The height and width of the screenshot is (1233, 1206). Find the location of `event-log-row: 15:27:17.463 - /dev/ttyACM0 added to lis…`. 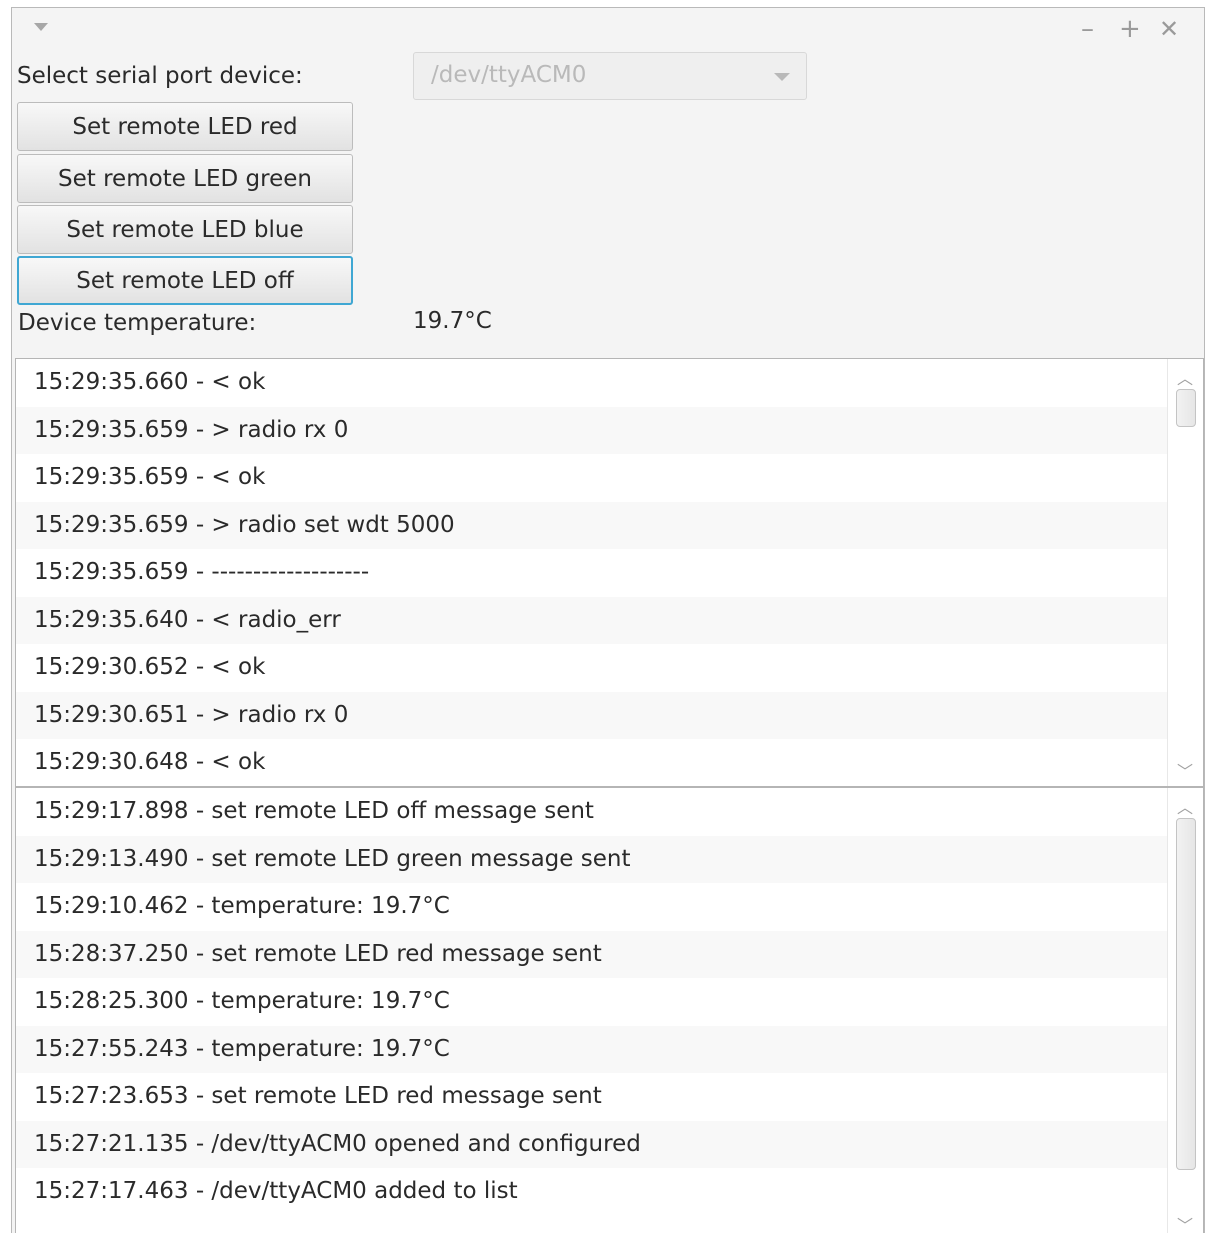

event-log-row: 15:27:17.463 - /dev/ttyACM0 added to lis… is located at coordinates (591, 1192).